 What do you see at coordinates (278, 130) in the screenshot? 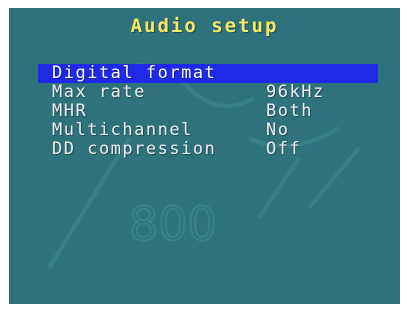
I see `menu-item-value: No` at bounding box center [278, 130].